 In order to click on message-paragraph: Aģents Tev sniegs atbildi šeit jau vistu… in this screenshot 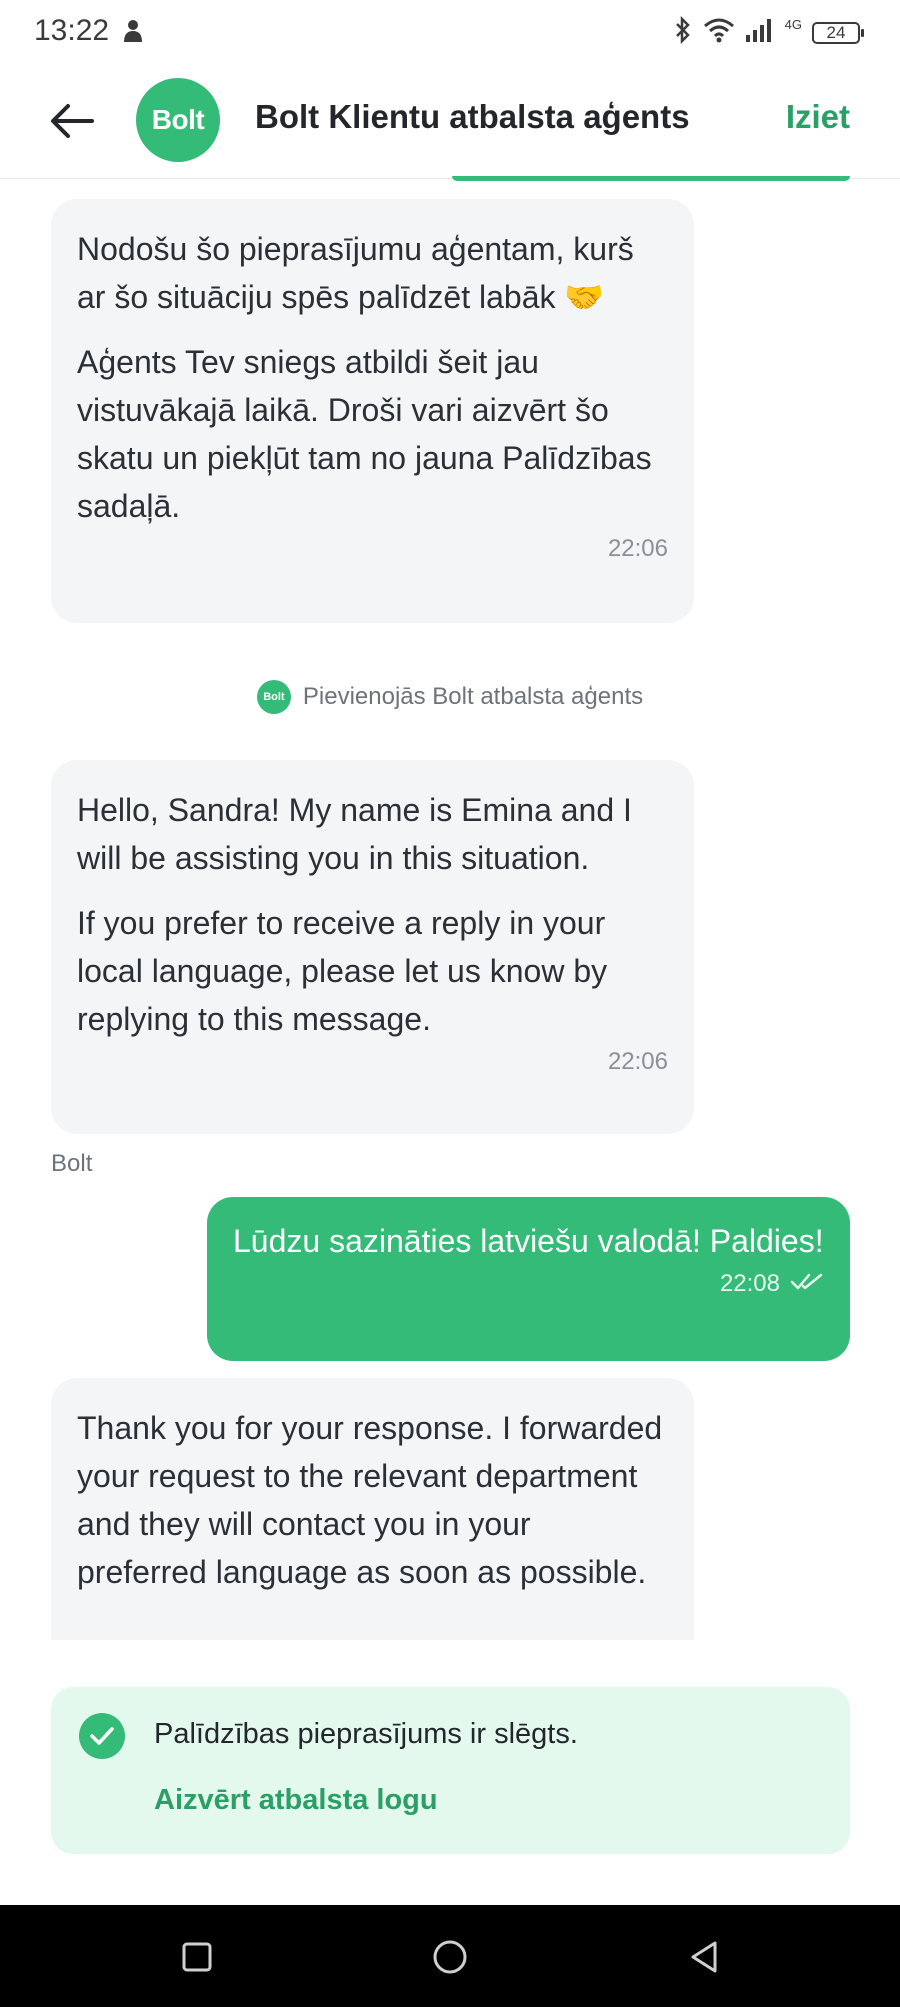, I will do `click(364, 434)`.